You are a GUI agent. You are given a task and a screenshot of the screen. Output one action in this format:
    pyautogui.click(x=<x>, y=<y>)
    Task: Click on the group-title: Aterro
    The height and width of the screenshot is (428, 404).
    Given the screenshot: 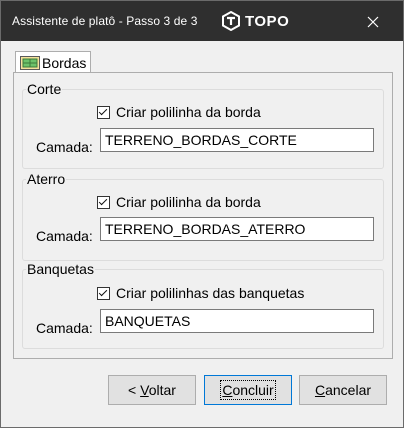 What is the action you would take?
    pyautogui.click(x=46, y=179)
    